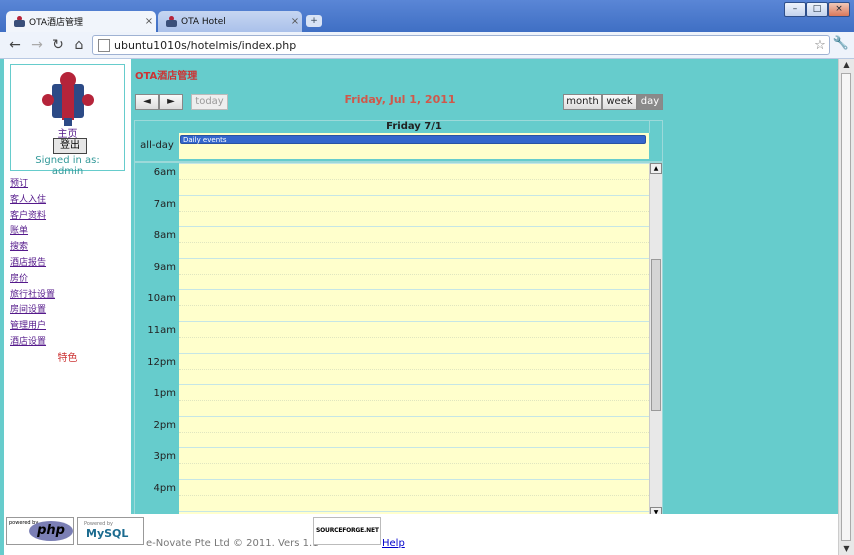 This screenshot has width=854, height=555. I want to click on hour-row: 12pm, so click(392, 368).